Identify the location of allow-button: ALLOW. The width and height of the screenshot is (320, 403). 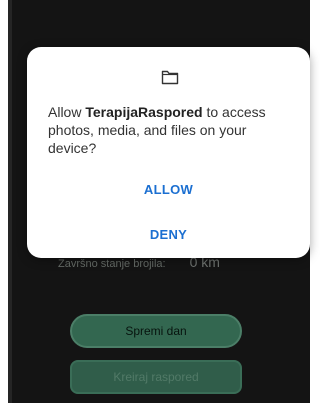
(168, 189).